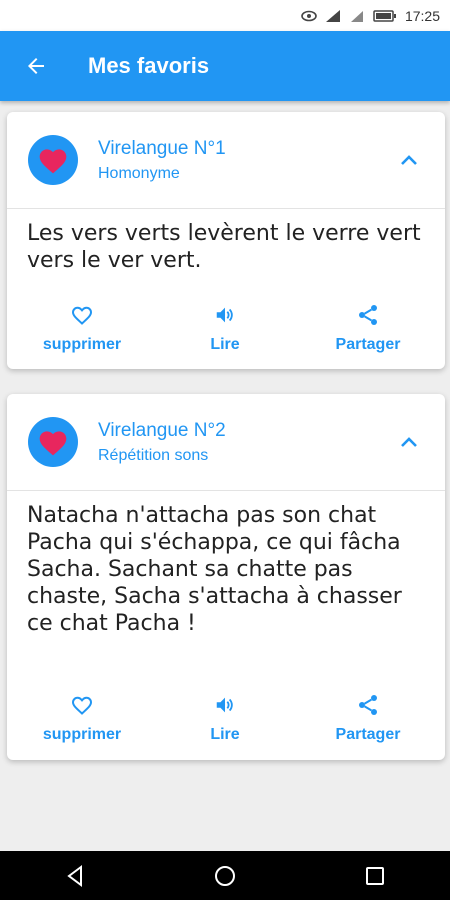  What do you see at coordinates (226, 160) in the screenshot?
I see `card-header: Virelangue N°1 Homonyme` at bounding box center [226, 160].